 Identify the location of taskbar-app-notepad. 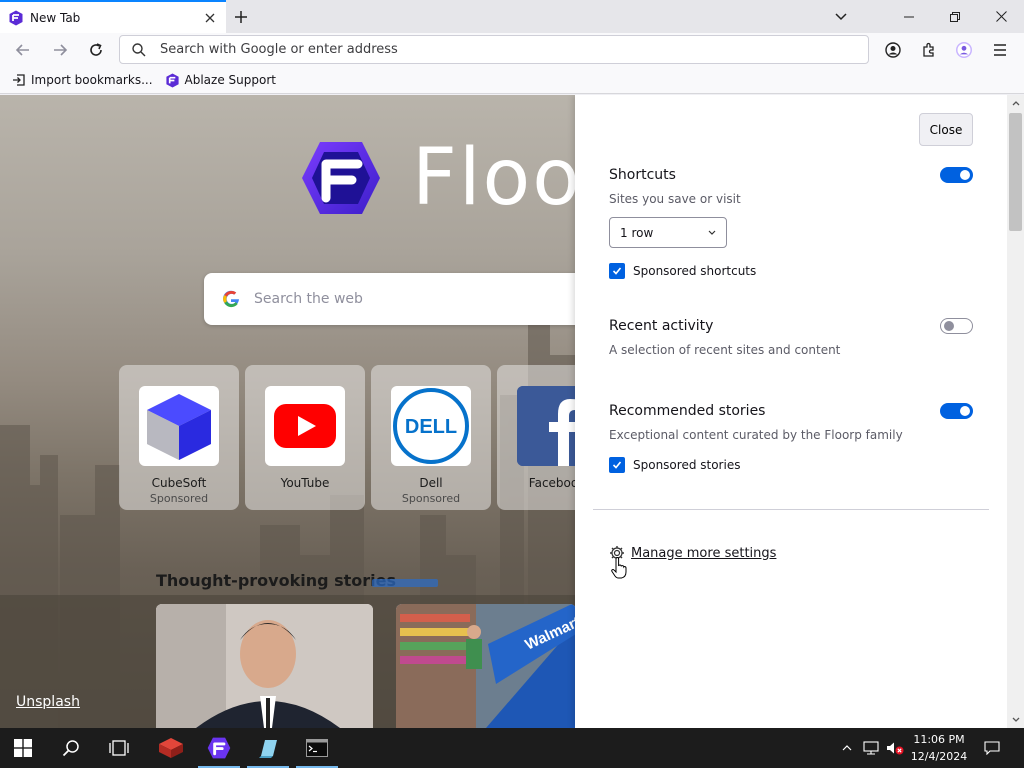
(268, 748).